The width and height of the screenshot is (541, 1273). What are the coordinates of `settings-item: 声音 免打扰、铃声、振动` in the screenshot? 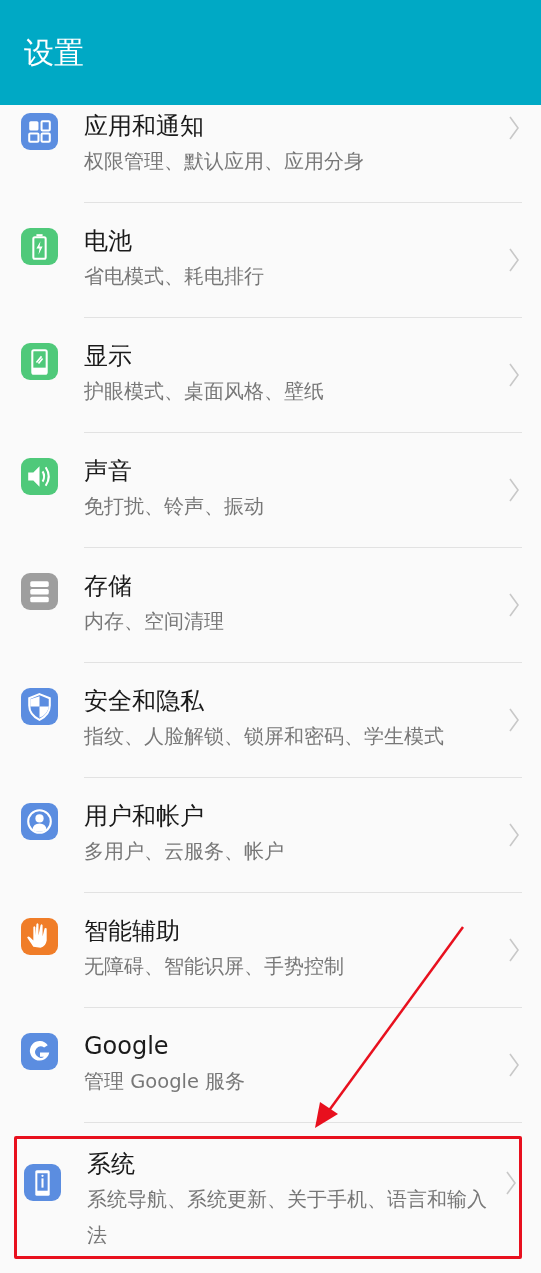 It's located at (270, 490).